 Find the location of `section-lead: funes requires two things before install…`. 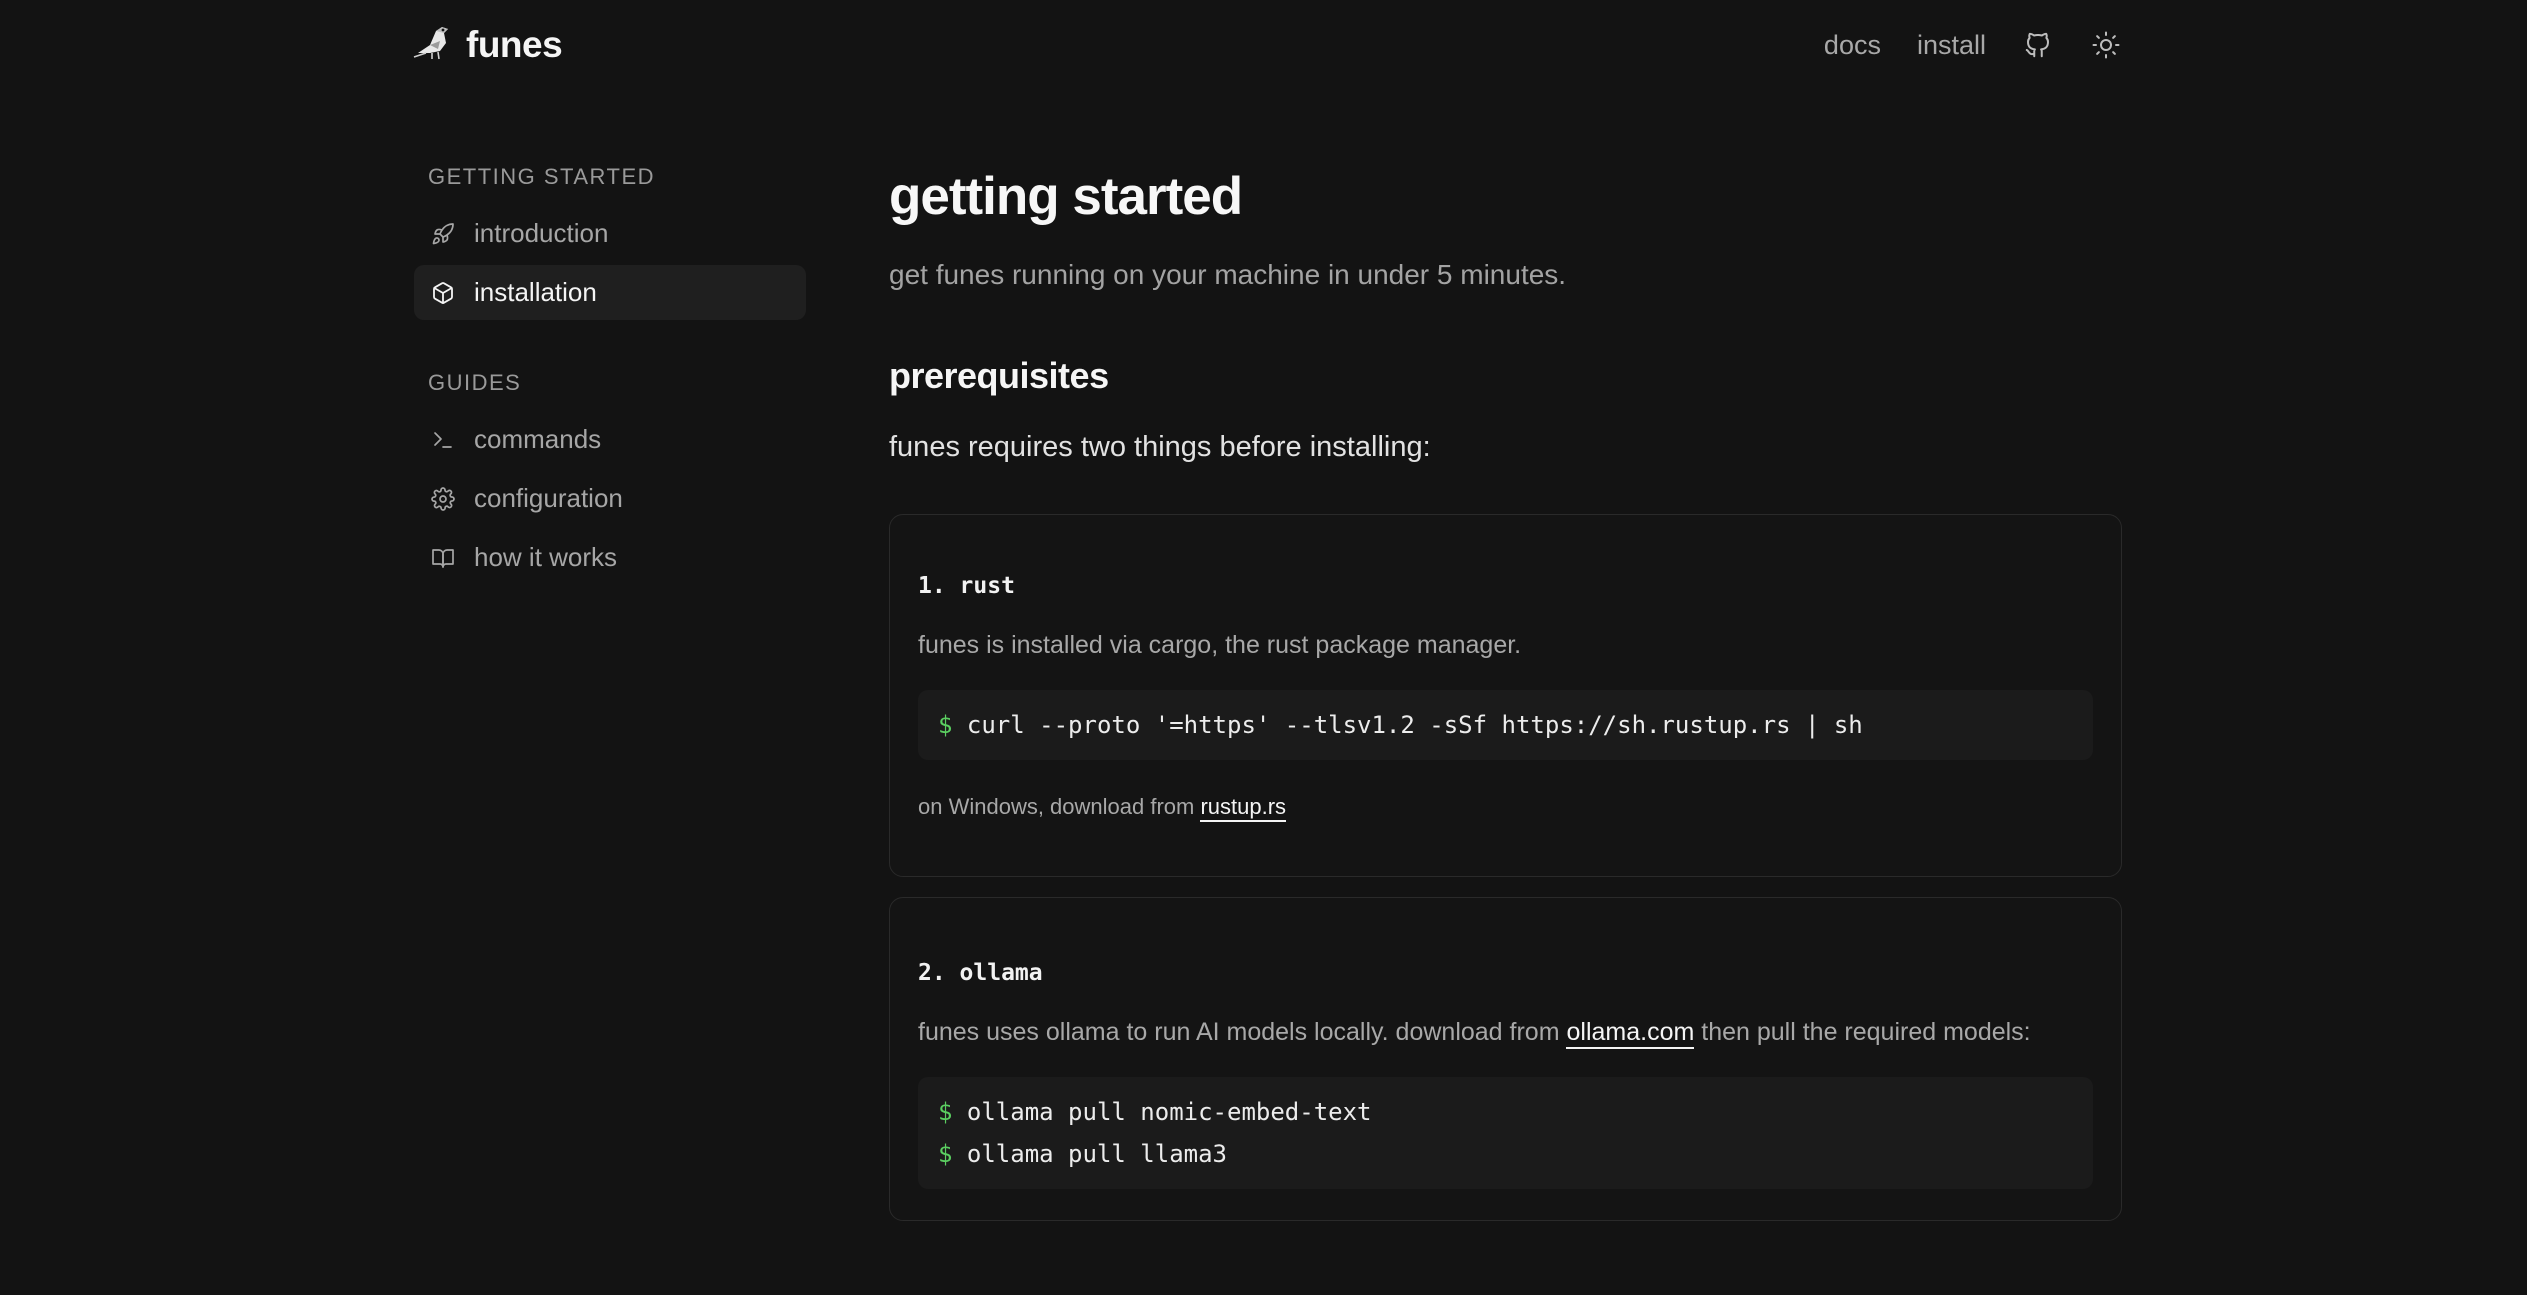

section-lead: funes requires two things before install… is located at coordinates (1160, 447).